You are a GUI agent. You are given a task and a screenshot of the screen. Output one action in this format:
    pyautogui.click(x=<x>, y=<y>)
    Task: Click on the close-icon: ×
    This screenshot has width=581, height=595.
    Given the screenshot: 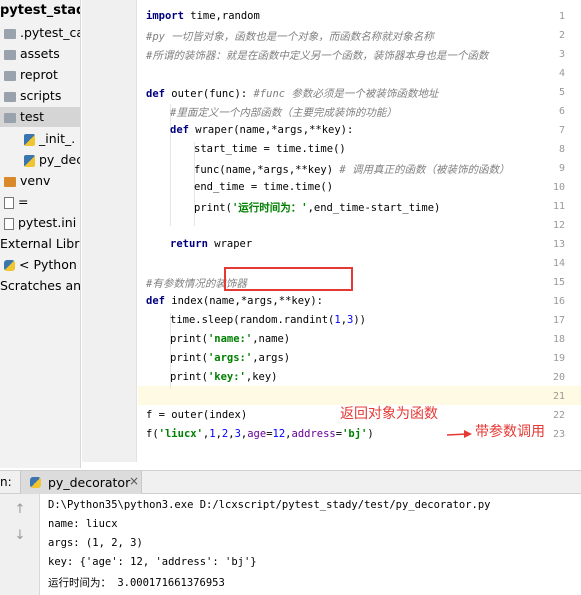 What is the action you would take?
    pyautogui.click(x=134, y=481)
    